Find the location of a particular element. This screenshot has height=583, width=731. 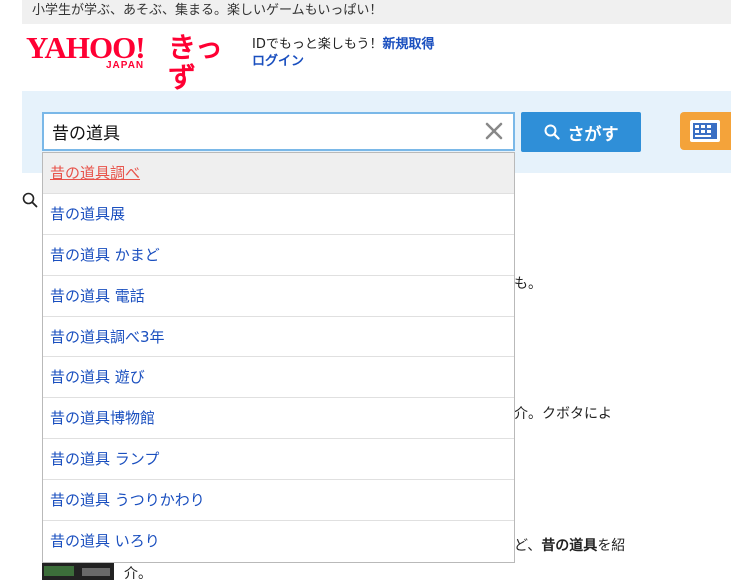

suggestion-item: 昔の道具調べ is located at coordinates (278, 173).